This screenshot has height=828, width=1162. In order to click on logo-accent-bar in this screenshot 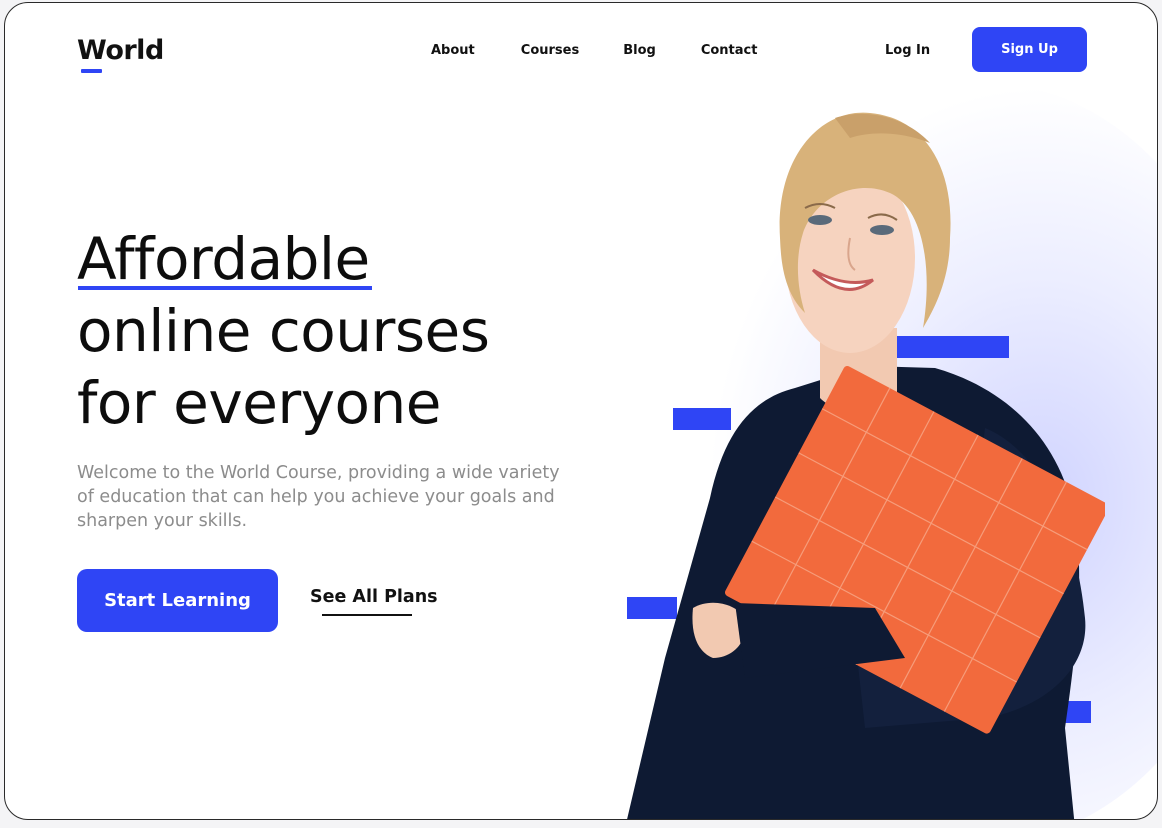, I will do `click(91, 71)`.